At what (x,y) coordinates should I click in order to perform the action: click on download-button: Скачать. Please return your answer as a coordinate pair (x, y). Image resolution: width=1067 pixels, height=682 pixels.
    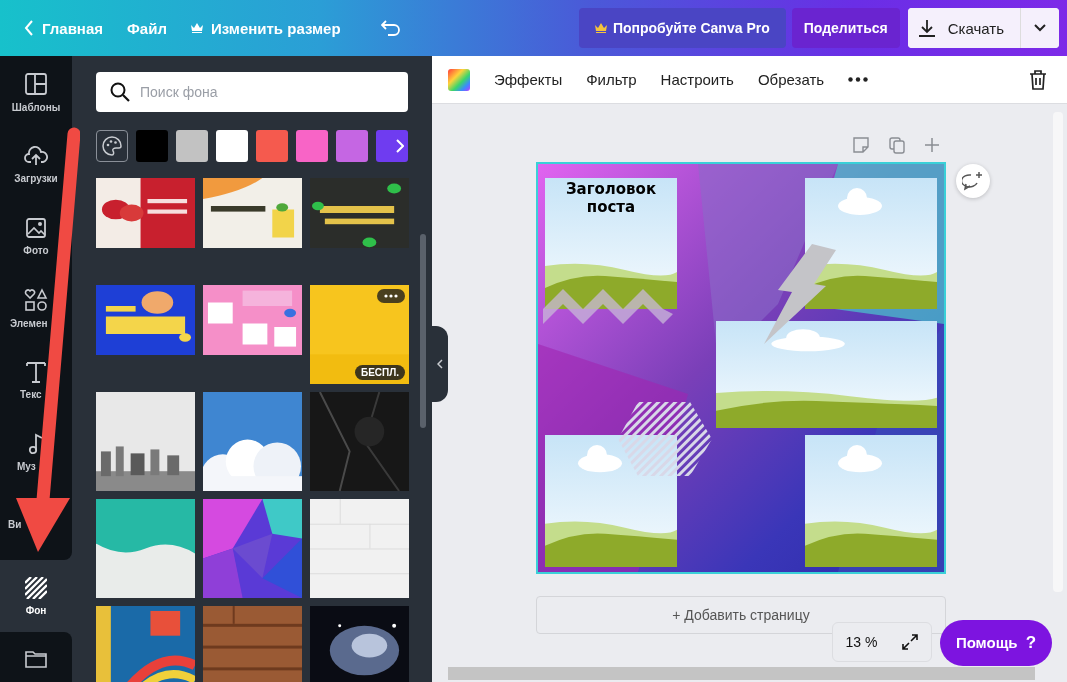
    Looking at the image, I should click on (964, 28).